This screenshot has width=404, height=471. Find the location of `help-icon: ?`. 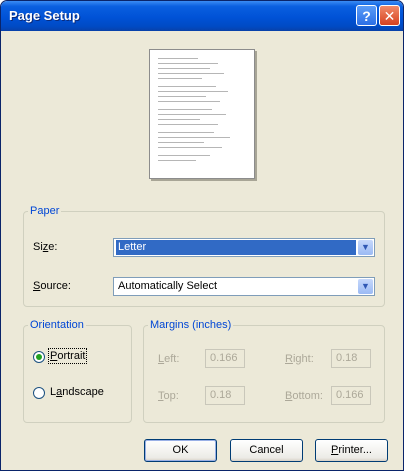

help-icon: ? is located at coordinates (366, 15).